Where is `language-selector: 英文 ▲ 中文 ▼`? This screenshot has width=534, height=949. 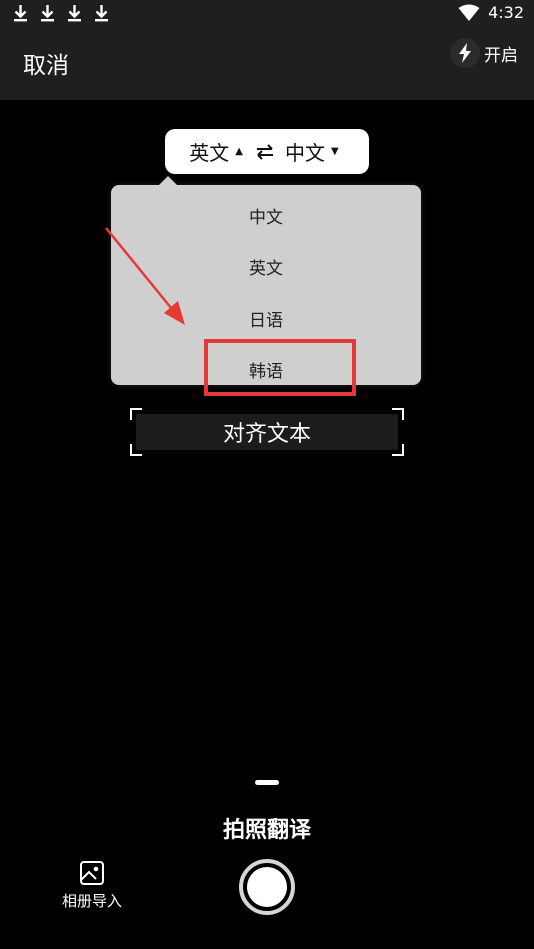 language-selector: 英文 ▲ 中文 ▼ is located at coordinates (267, 151).